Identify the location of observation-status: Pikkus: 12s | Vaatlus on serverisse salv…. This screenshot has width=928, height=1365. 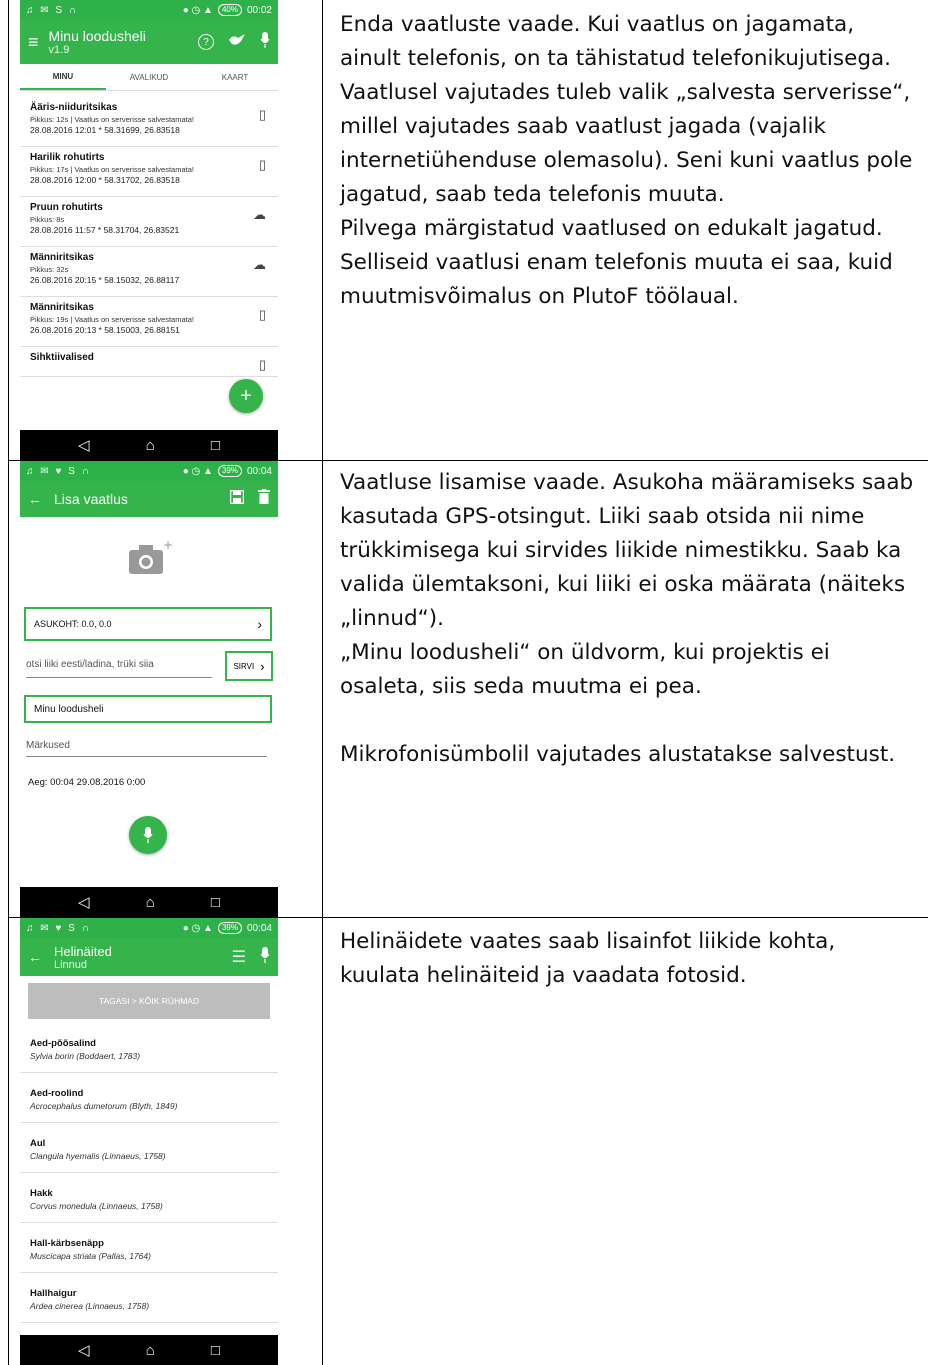
(112, 119).